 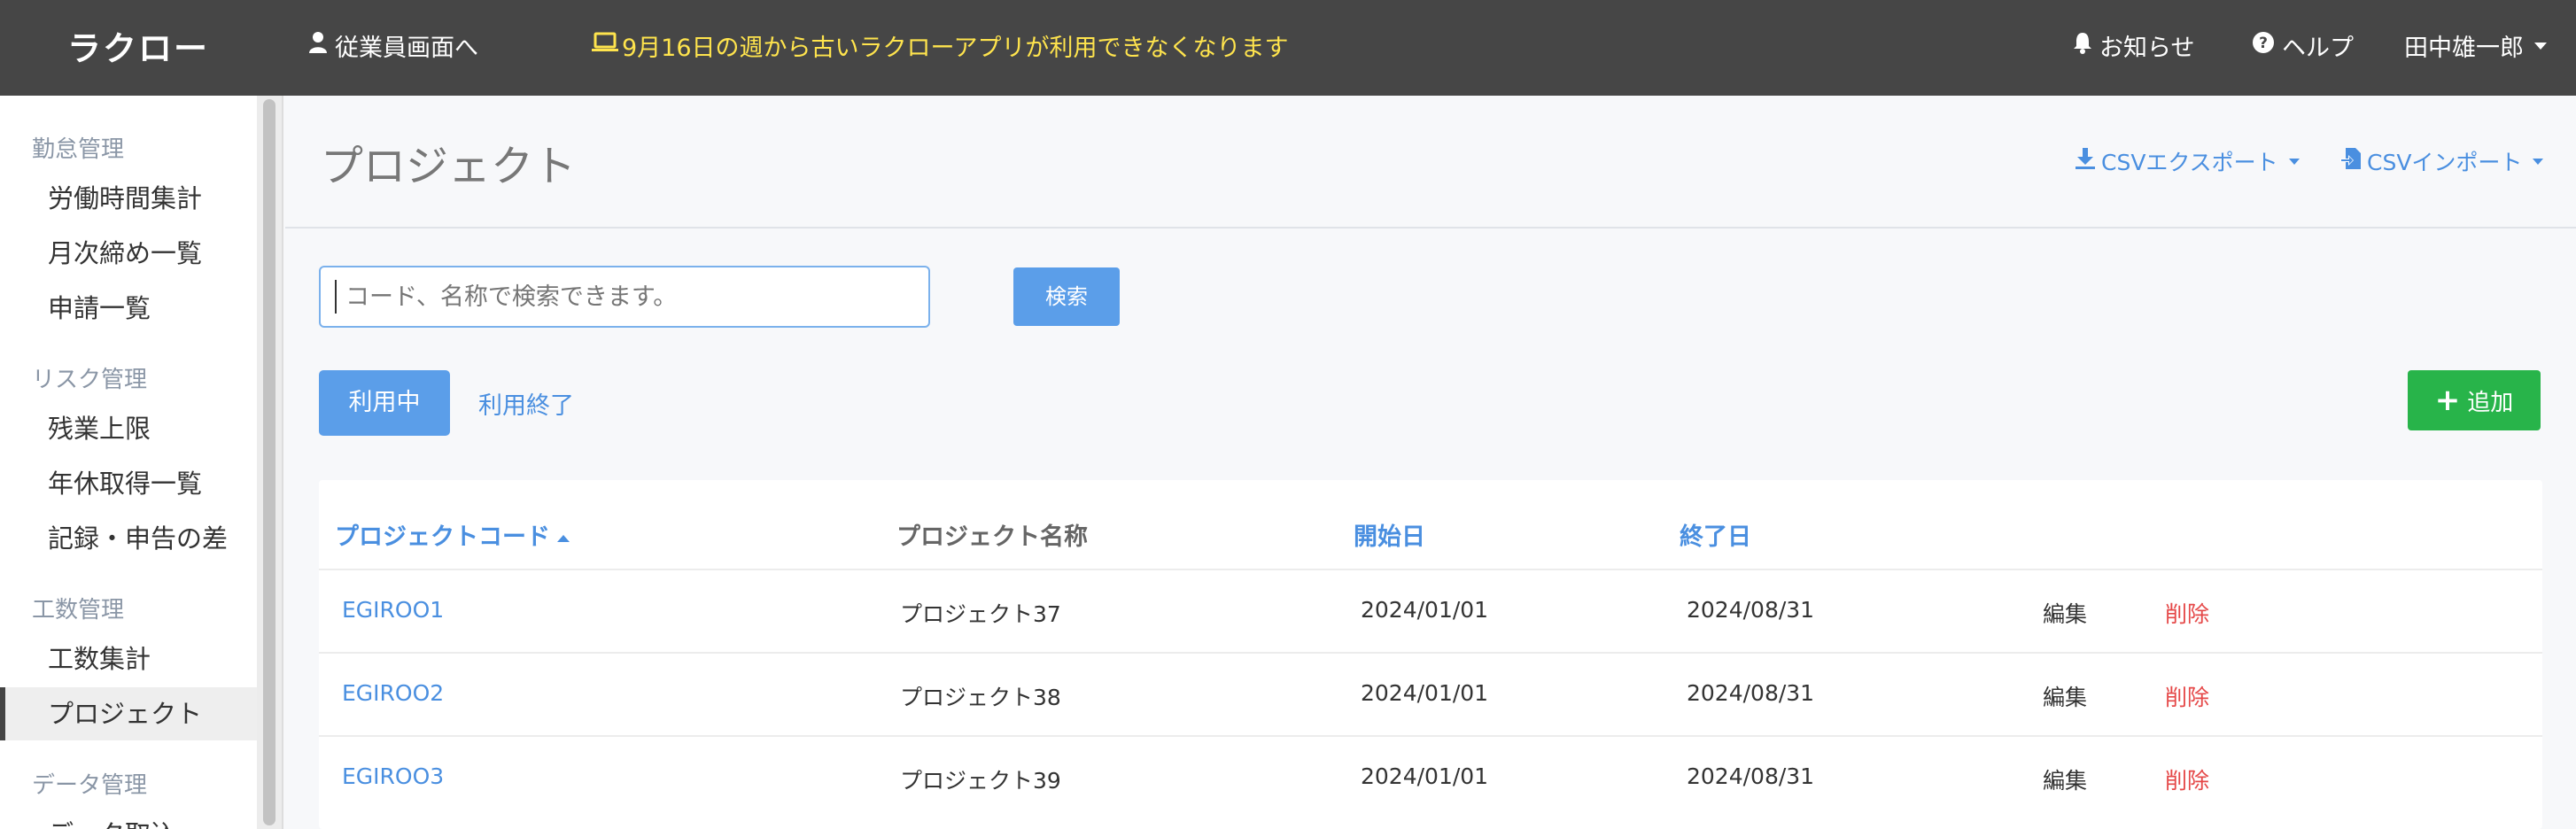 I want to click on search-button: 検索, so click(x=1066, y=296).